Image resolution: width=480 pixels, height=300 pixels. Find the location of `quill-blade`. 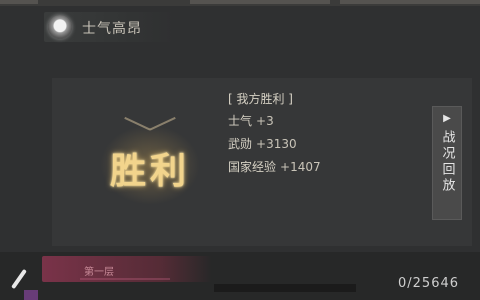

quill-blade is located at coordinates (19, 279).